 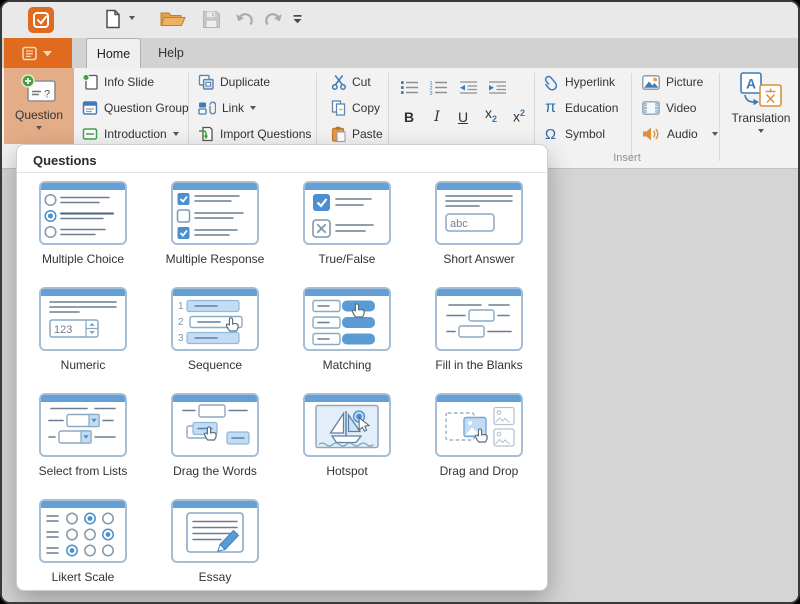 What do you see at coordinates (135, 108) in the screenshot?
I see `question-group-button: Question Group` at bounding box center [135, 108].